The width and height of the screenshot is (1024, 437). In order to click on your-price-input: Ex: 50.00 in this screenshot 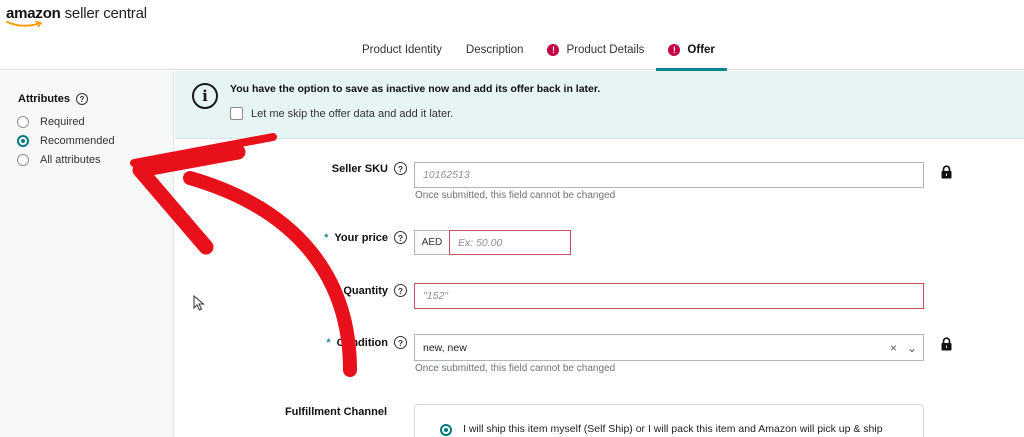, I will do `click(510, 242)`.